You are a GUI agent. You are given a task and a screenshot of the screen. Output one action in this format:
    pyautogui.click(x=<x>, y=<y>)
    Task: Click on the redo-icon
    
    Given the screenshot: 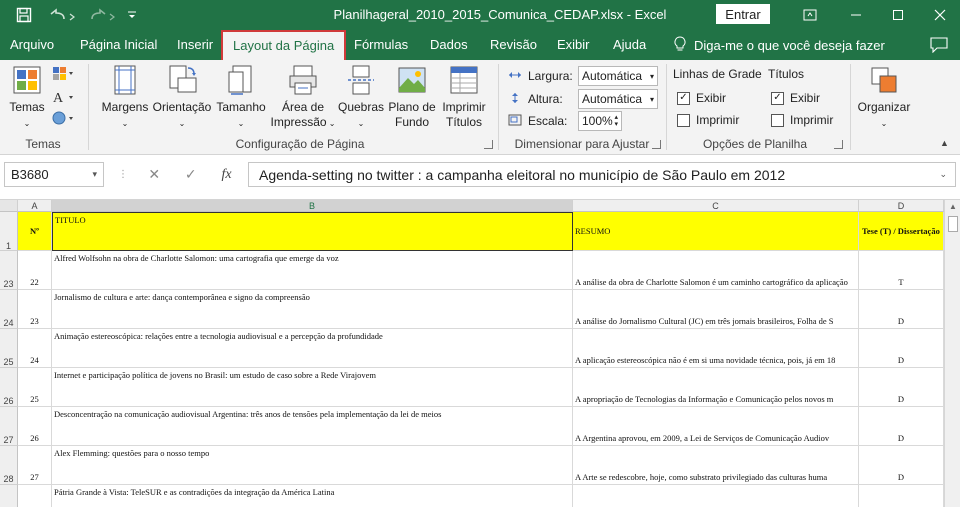 What is the action you would take?
    pyautogui.click(x=102, y=15)
    